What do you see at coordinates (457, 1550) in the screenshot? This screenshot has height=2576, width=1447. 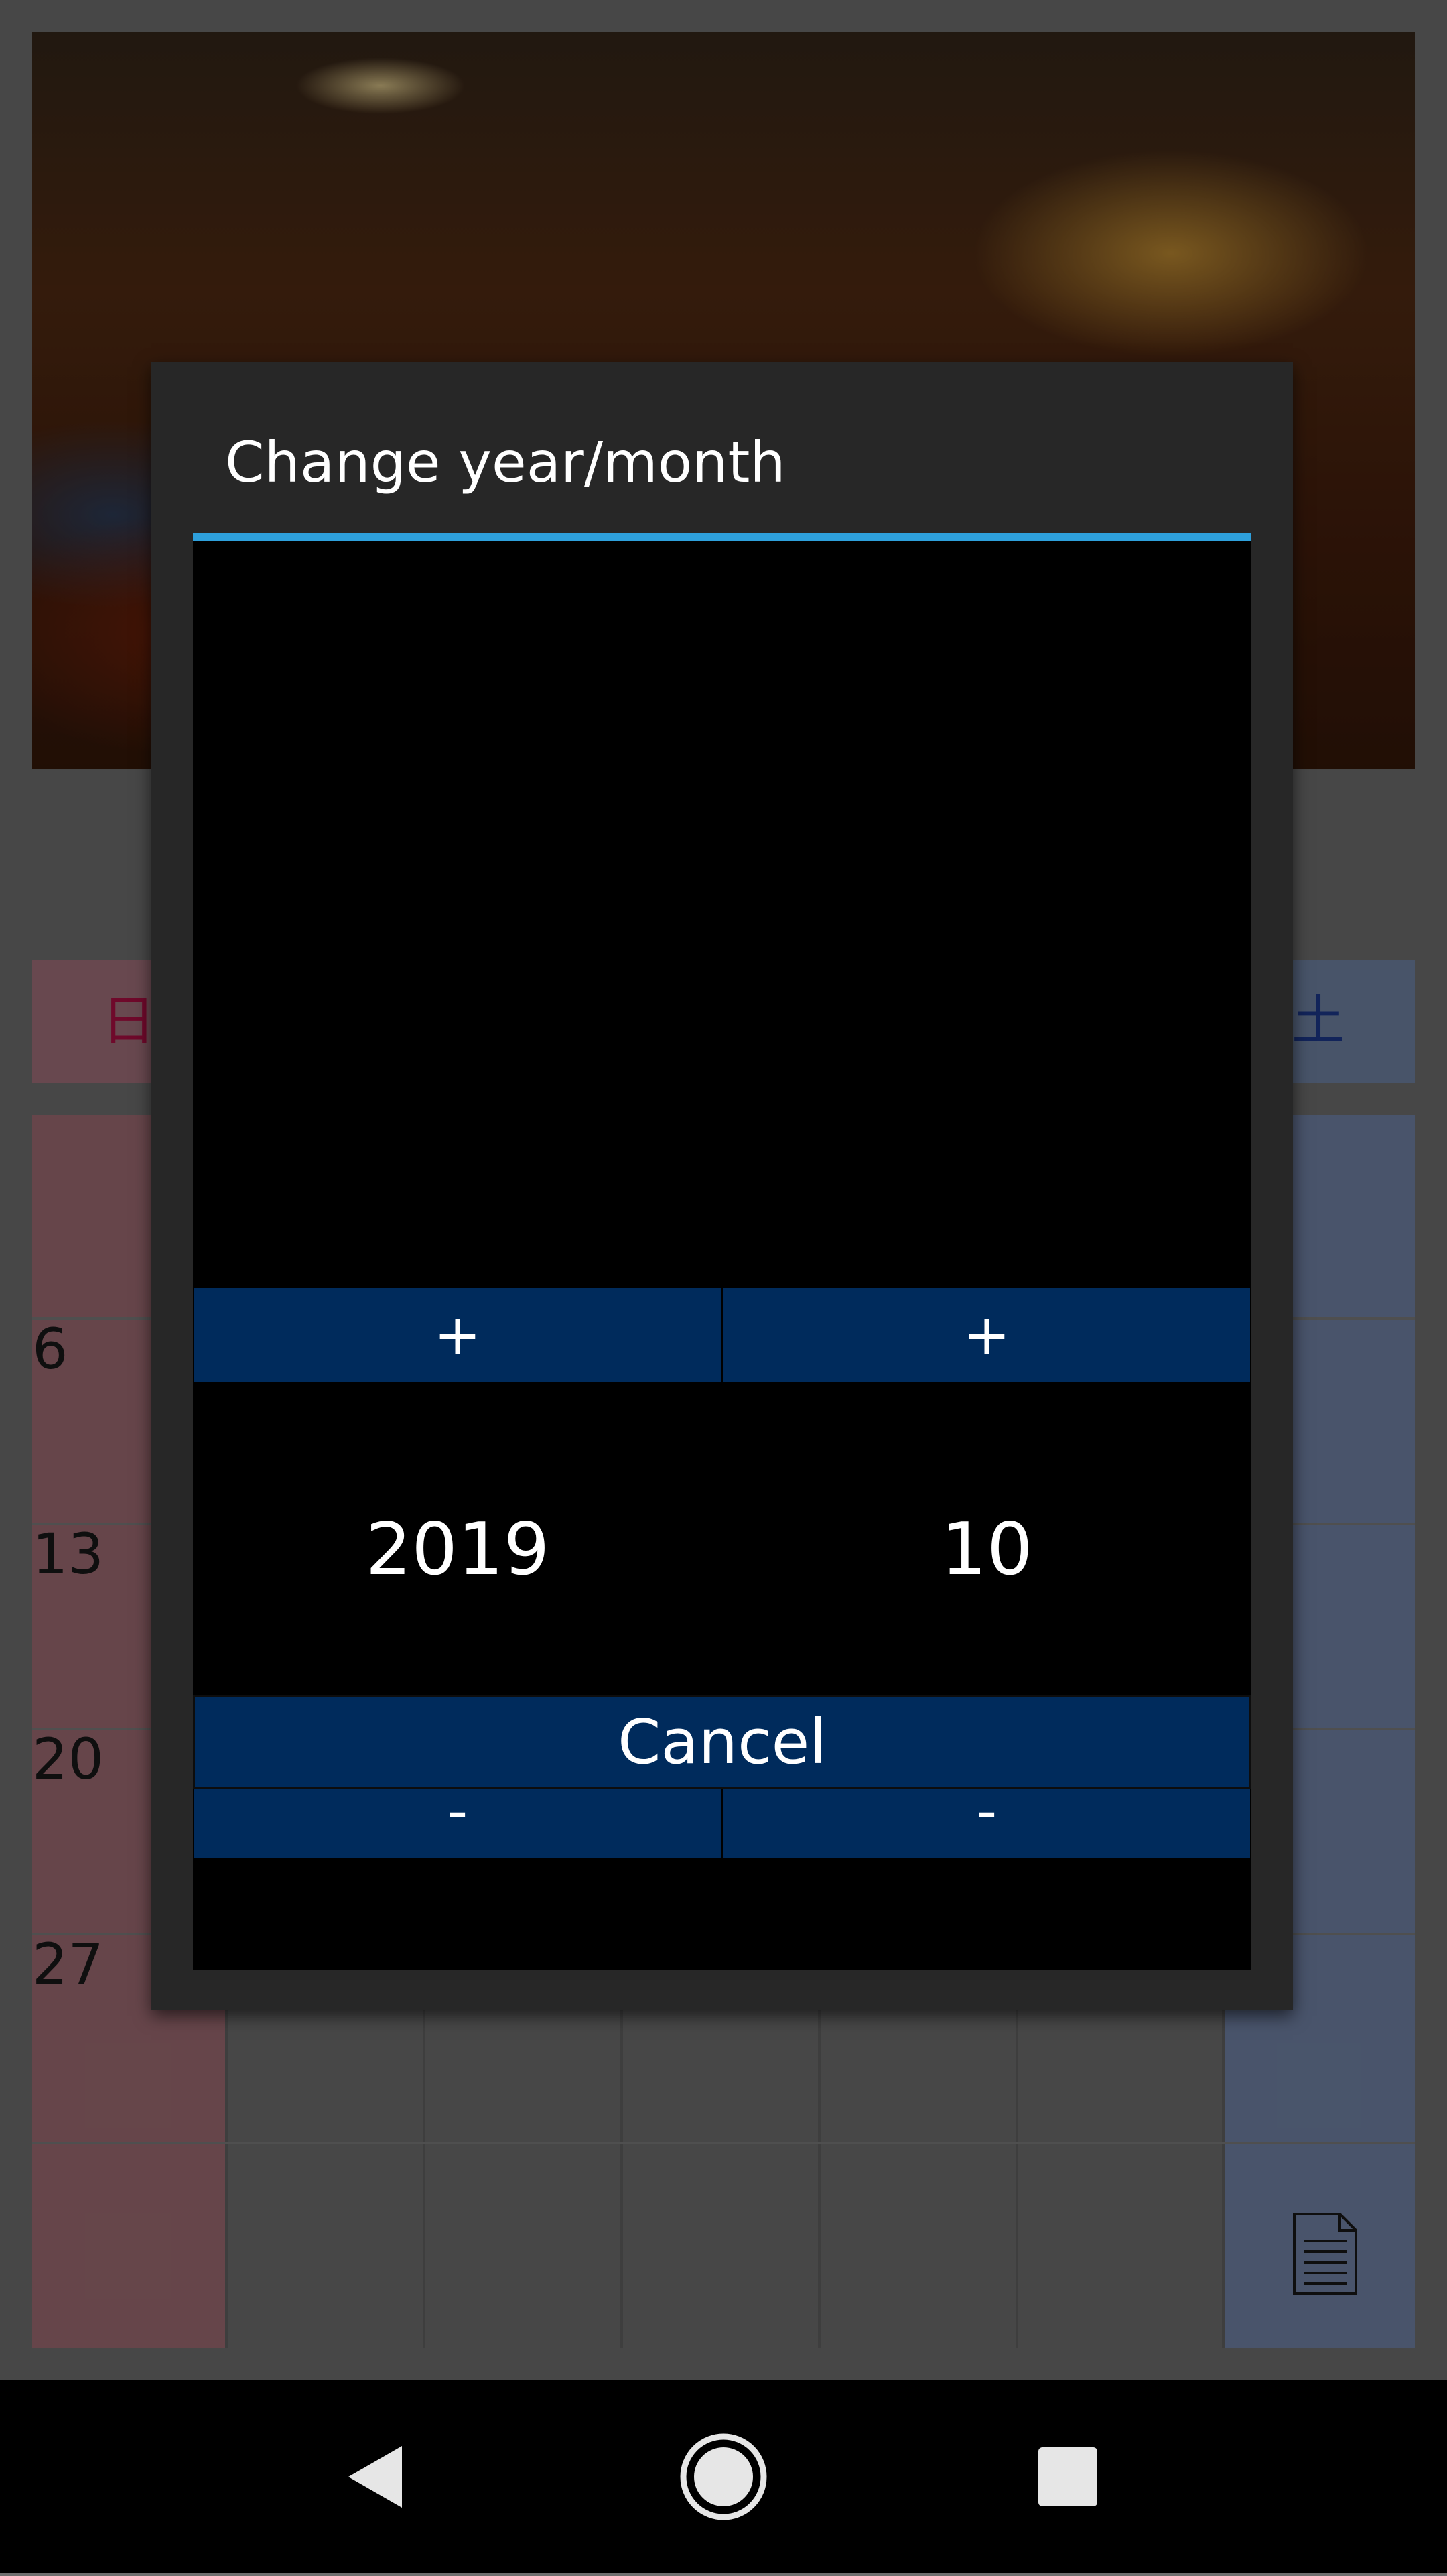 I see `year-value: 2019` at bounding box center [457, 1550].